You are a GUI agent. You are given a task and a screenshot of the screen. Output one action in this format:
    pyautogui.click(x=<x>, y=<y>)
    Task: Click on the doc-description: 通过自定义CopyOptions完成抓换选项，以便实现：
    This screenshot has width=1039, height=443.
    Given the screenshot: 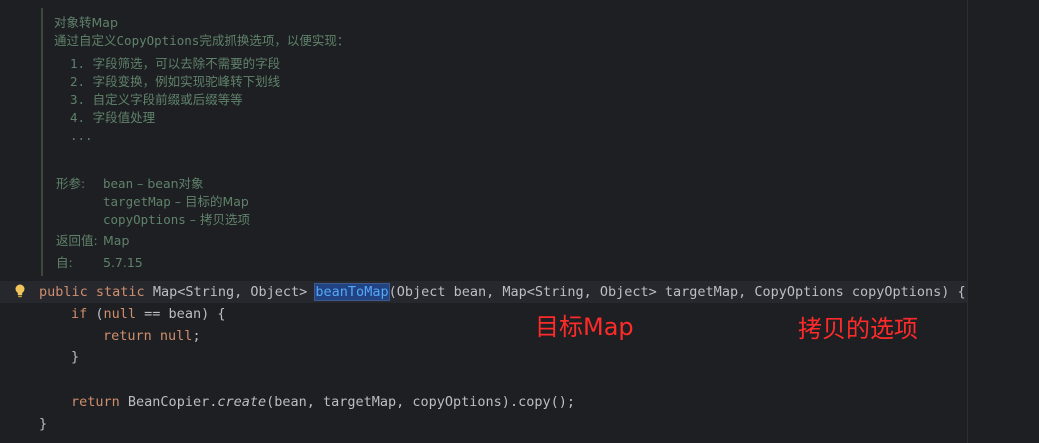 What is the action you would take?
    pyautogui.click(x=201, y=41)
    